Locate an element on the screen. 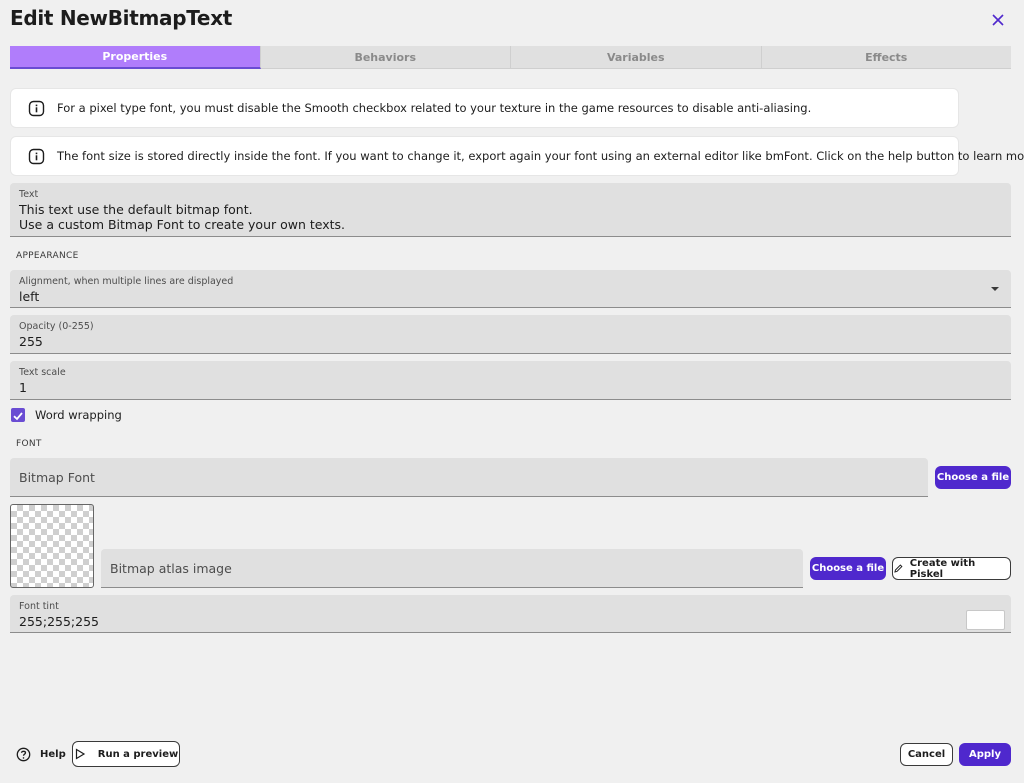 Image resolution: width=1024 pixels, height=783 pixels. font-tint-field: Font tint 255;255;255 is located at coordinates (510, 614).